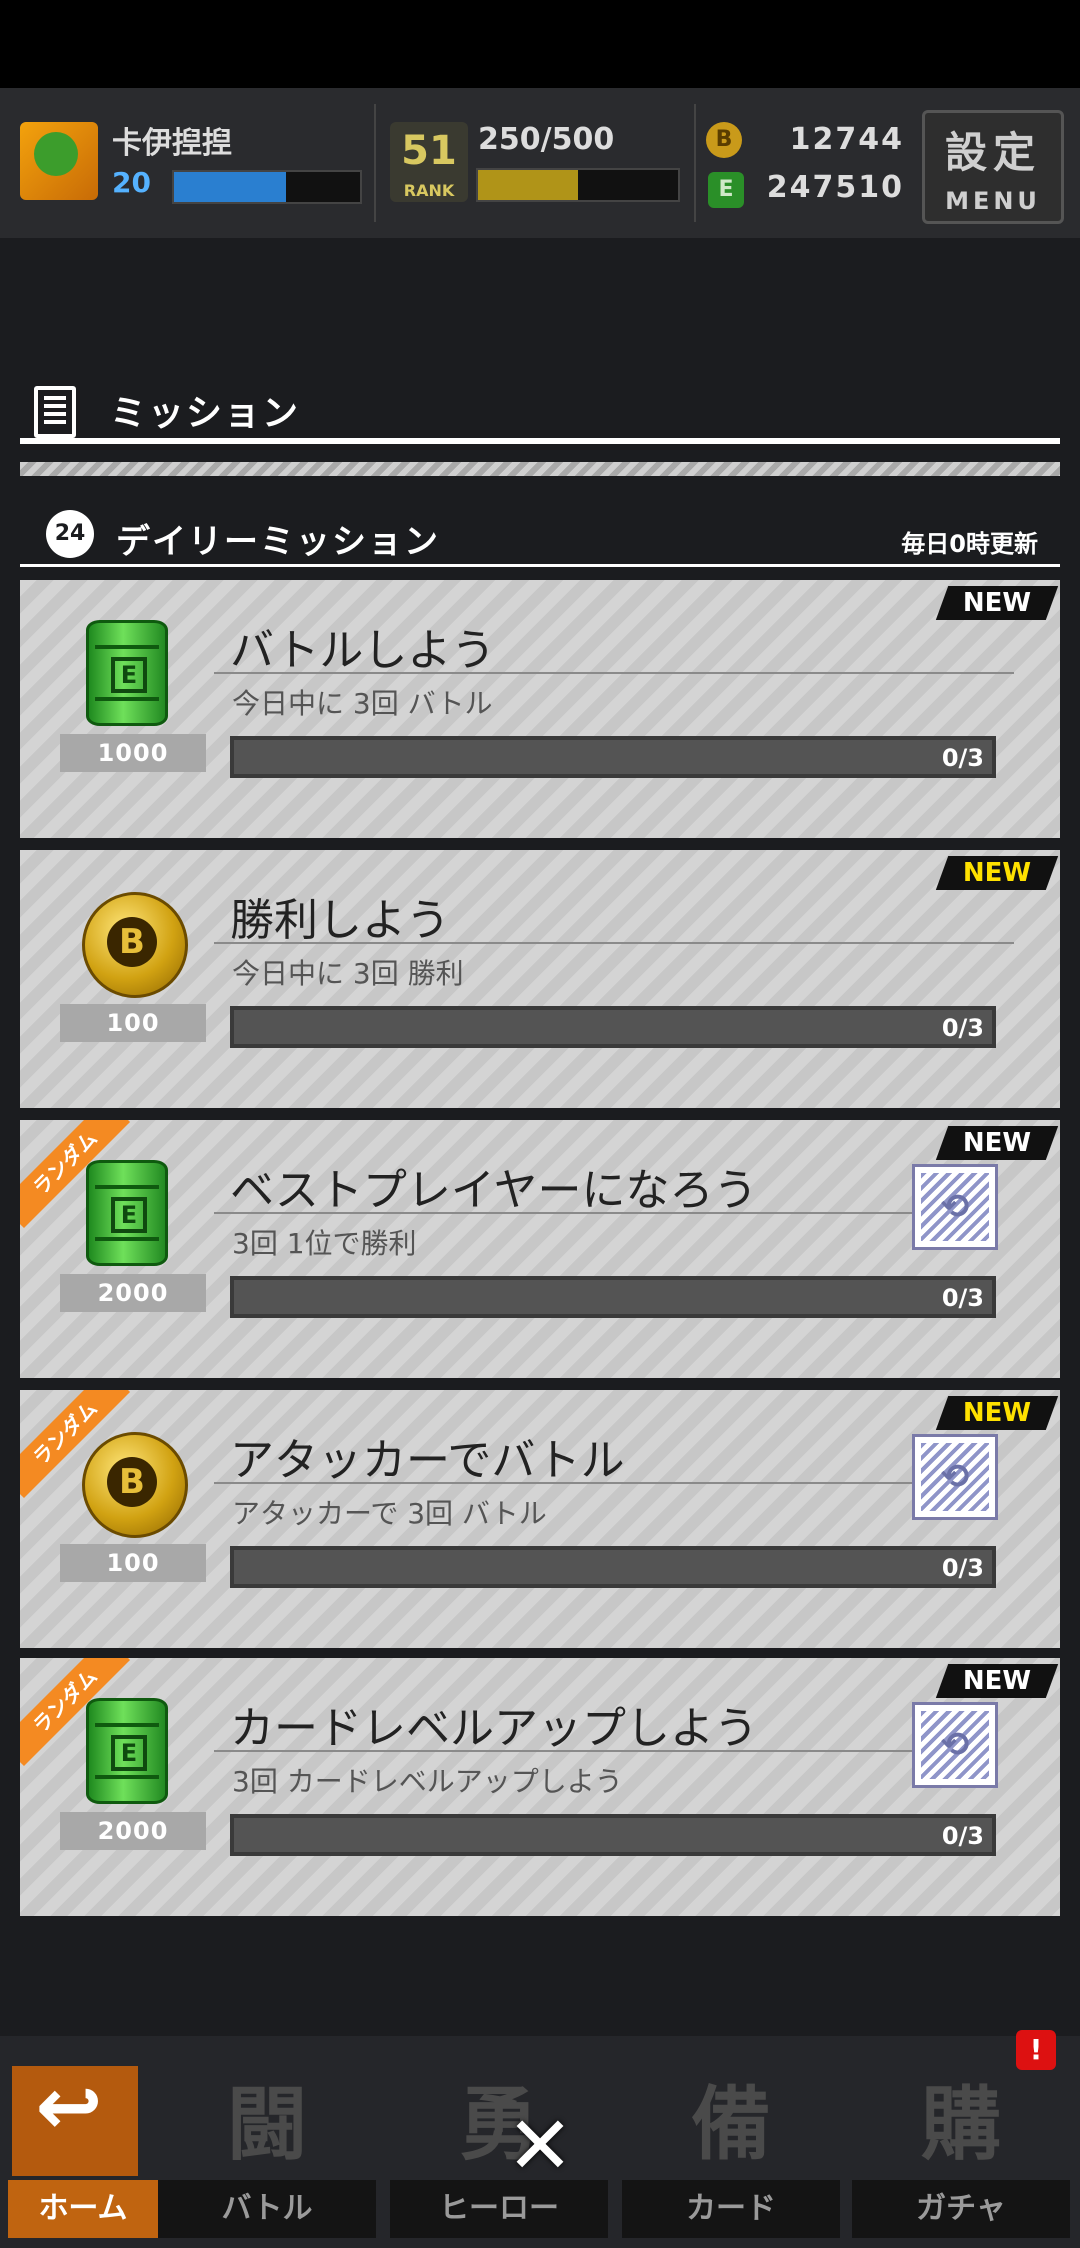  Describe the element at coordinates (540, 535) in the screenshot. I see `daily-mission-header: 24 デイリーミッション 毎日0時更新` at that location.